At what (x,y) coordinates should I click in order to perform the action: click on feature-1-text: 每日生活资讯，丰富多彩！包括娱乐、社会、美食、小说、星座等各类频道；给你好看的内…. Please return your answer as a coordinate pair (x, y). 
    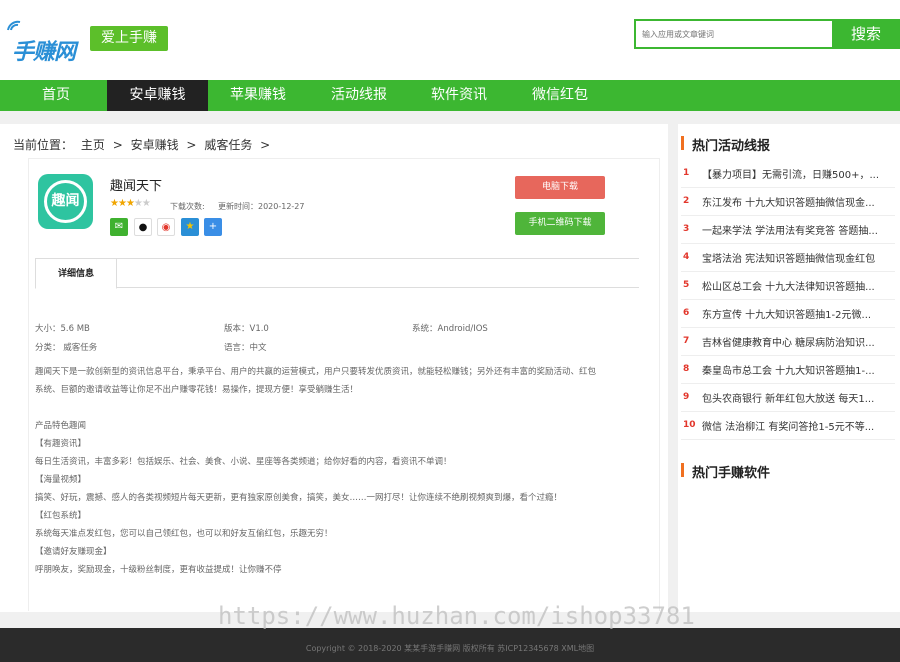
    Looking at the image, I should click on (243, 462).